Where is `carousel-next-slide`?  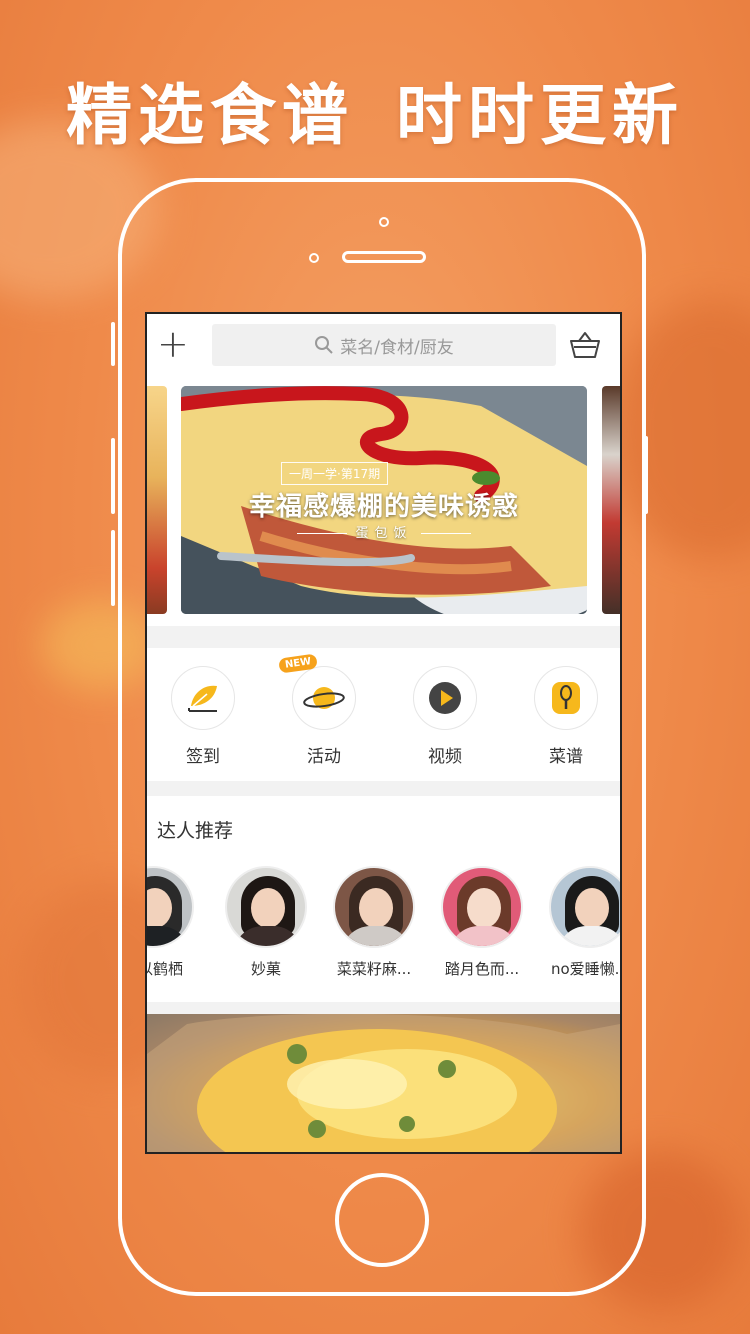
carousel-next-slide is located at coordinates (611, 500).